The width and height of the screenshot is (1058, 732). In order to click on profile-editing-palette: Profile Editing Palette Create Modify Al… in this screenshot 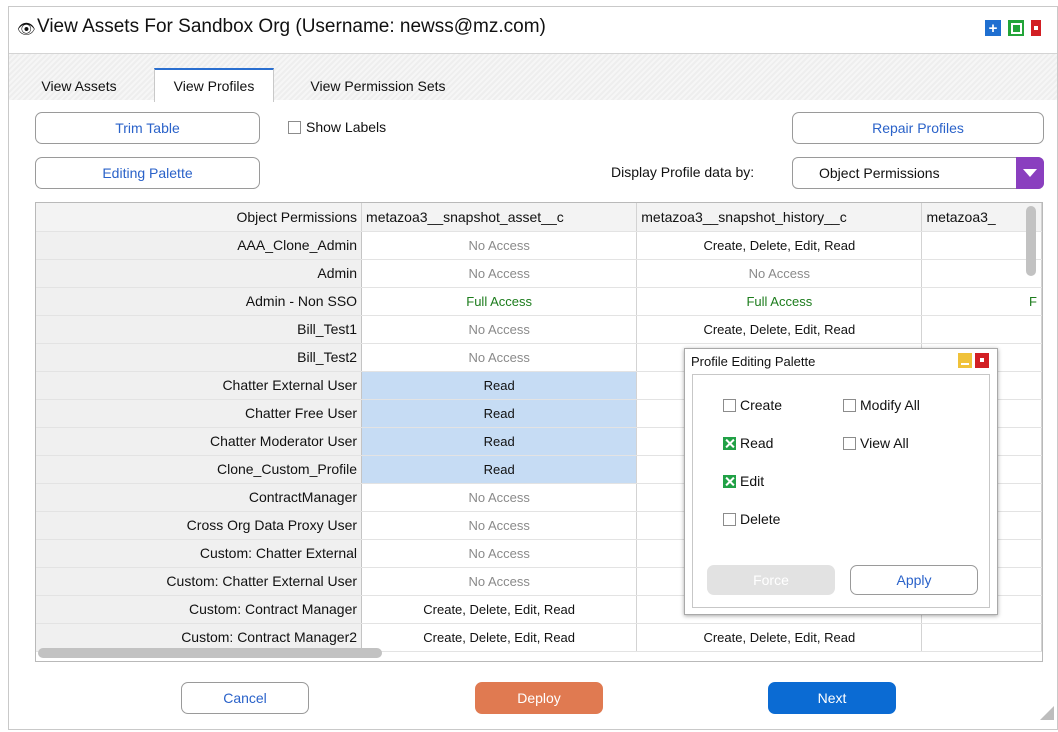, I will do `click(841, 481)`.